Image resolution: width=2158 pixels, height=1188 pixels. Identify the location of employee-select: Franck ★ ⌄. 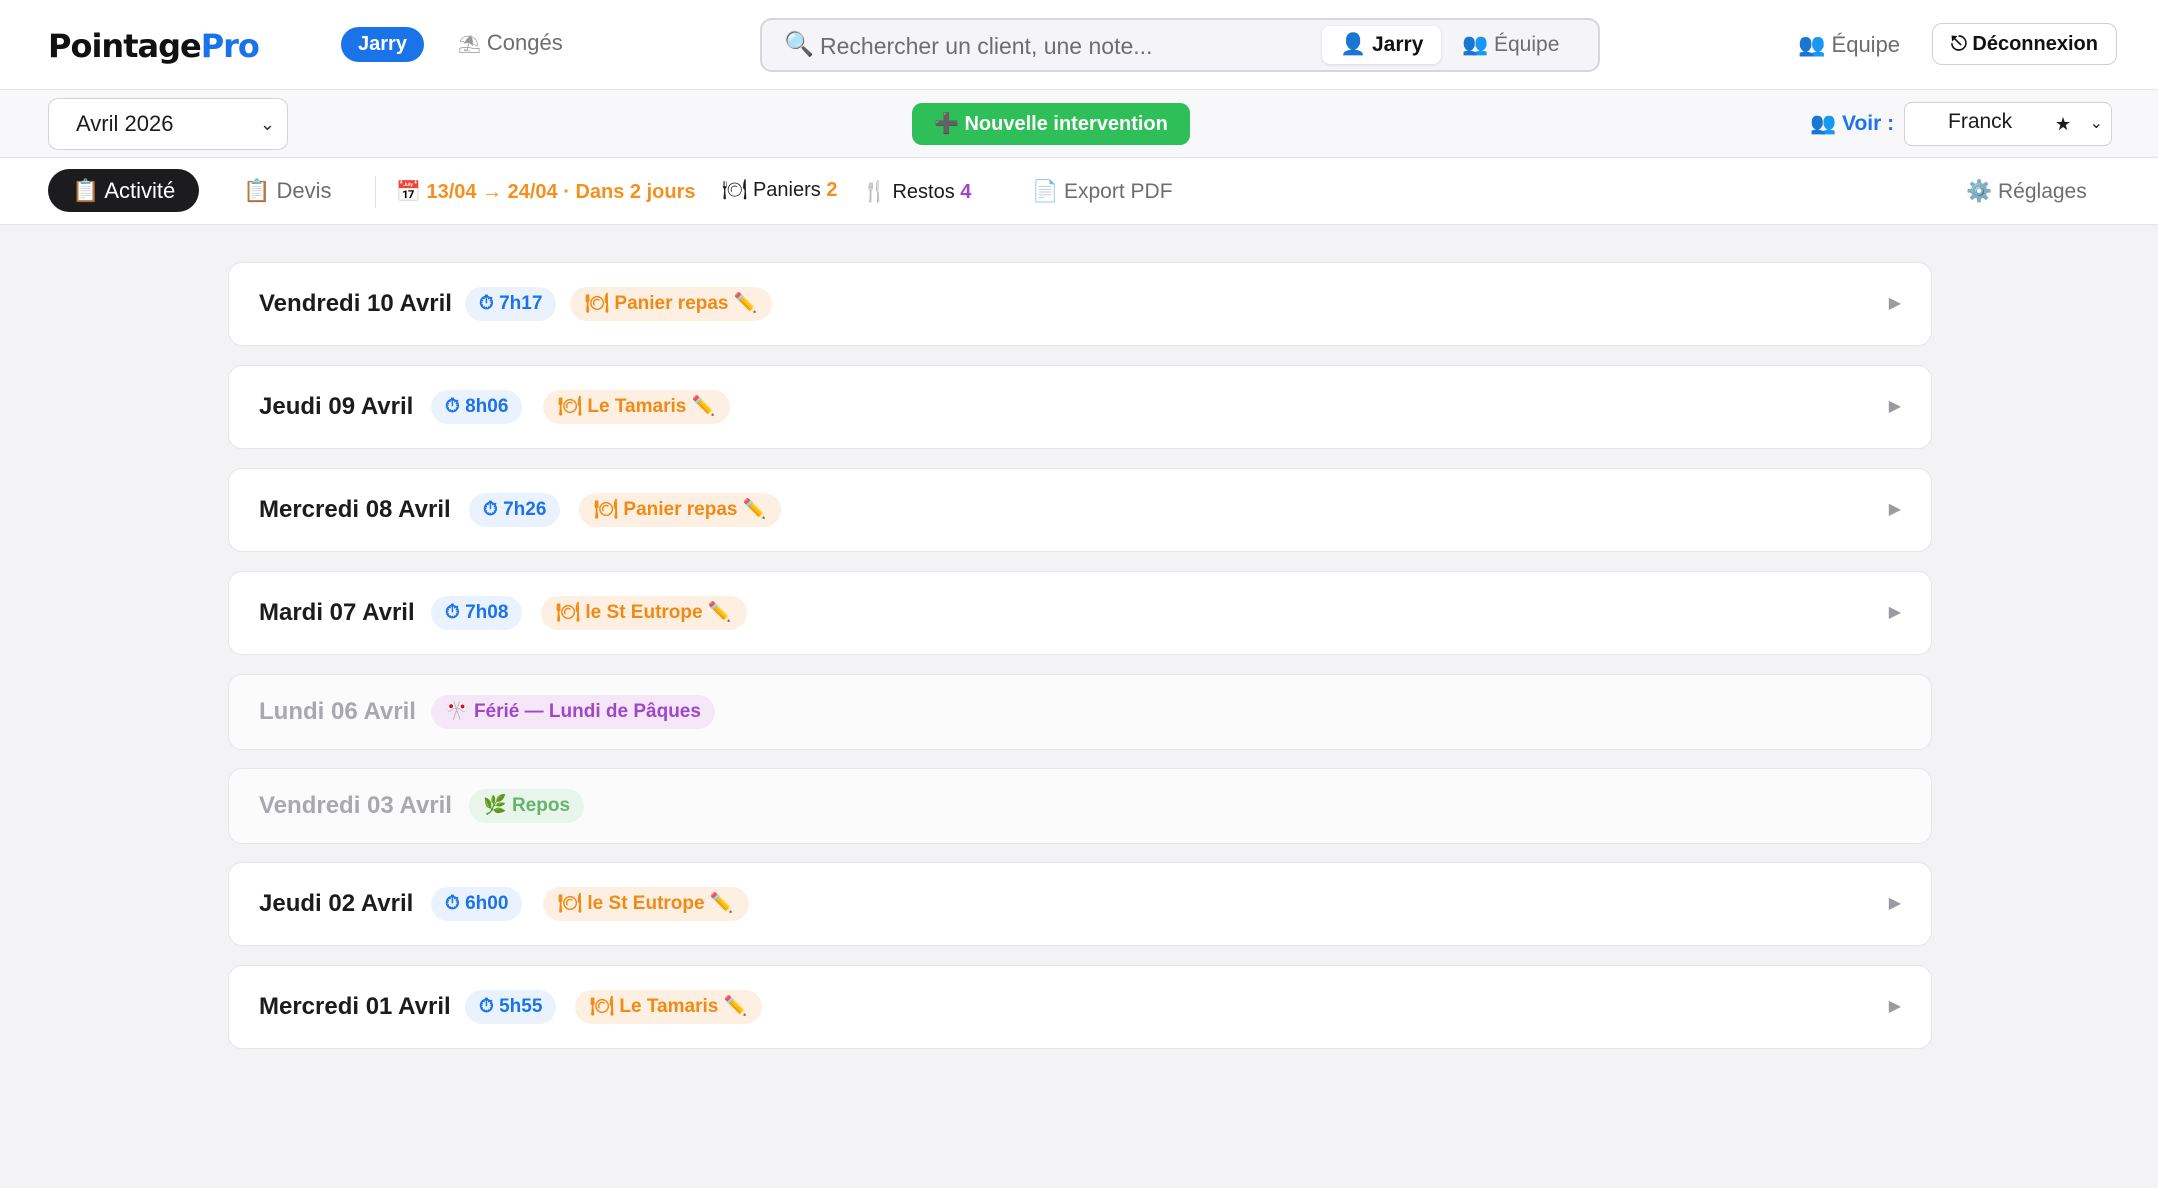
(2008, 124).